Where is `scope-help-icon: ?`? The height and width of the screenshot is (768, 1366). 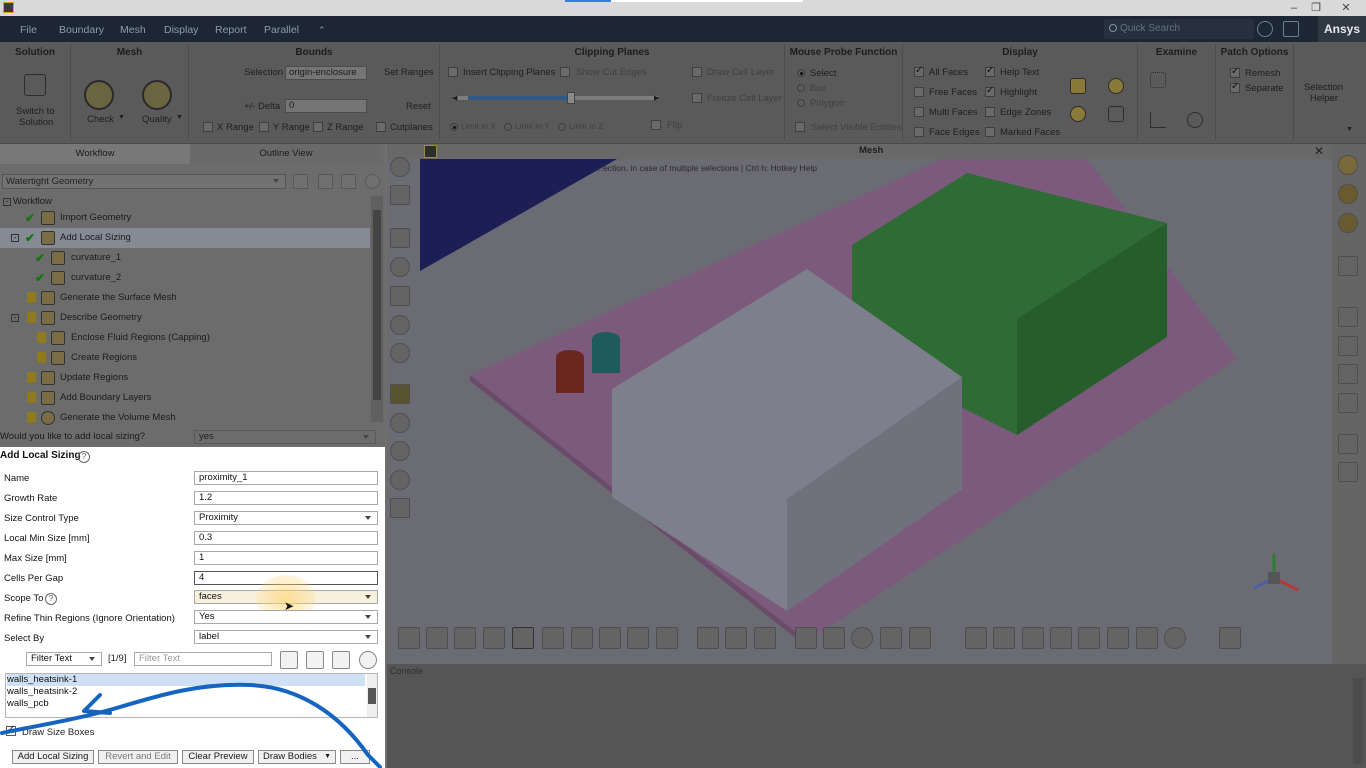
scope-help-icon: ? is located at coordinates (51, 599).